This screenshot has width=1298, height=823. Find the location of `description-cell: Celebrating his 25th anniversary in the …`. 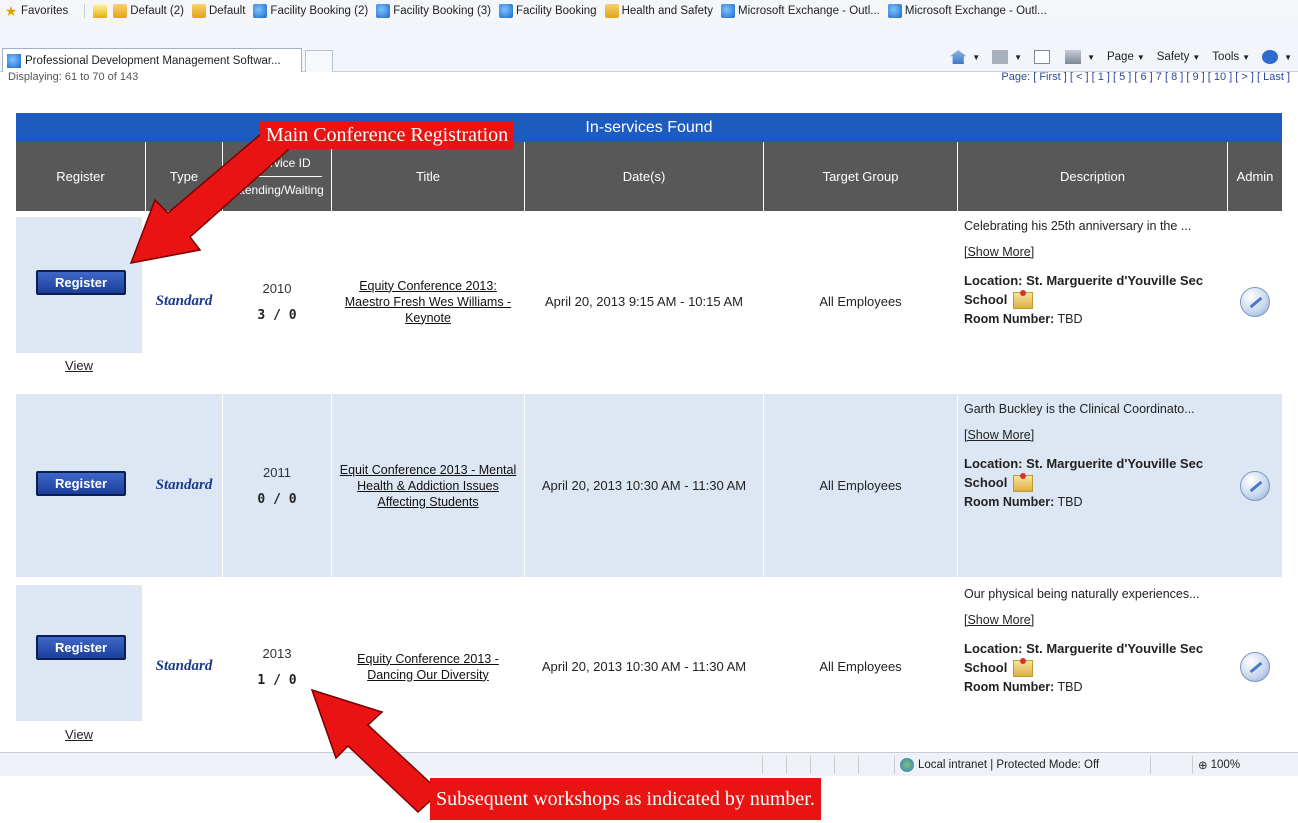

description-cell: Celebrating his 25th anniversary in the … is located at coordinates (1093, 301).